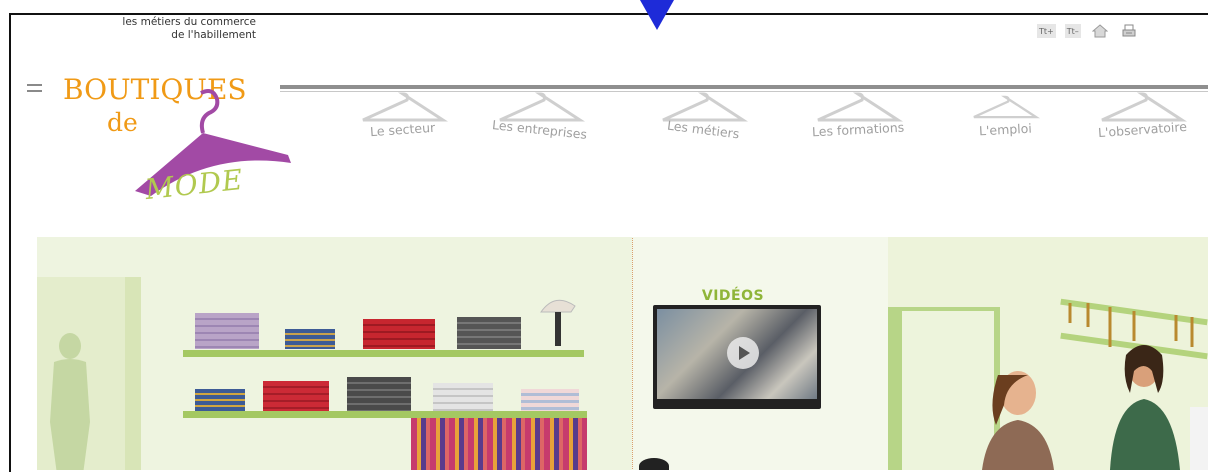 The image size is (1208, 472). Describe the element at coordinates (1088, 31) in the screenshot. I see `toolbar: Tt+ Tt–` at that location.